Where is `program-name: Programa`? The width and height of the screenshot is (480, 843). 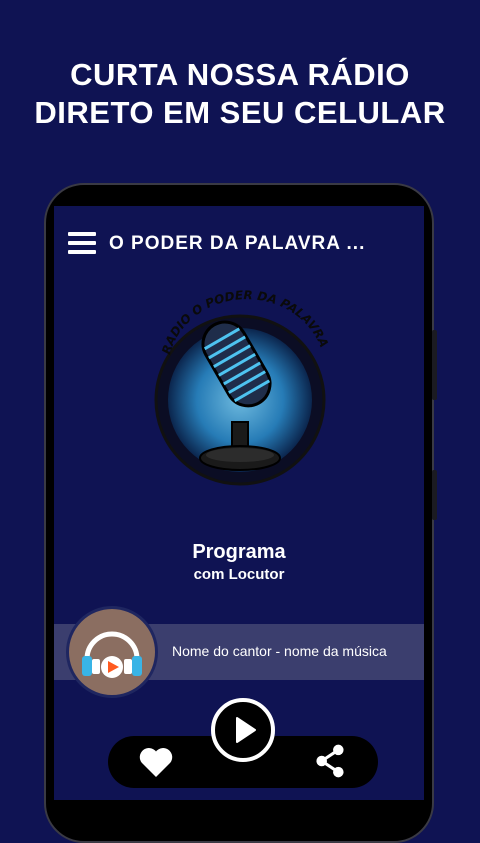
program-name: Programa is located at coordinates (239, 552).